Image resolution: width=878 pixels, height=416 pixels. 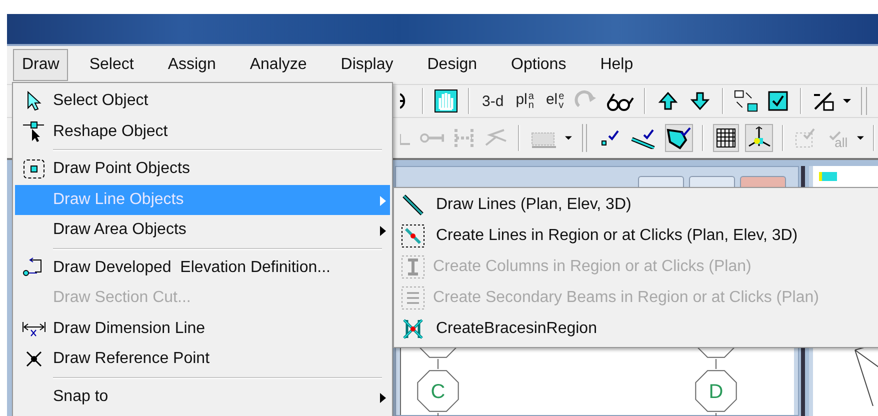 What do you see at coordinates (746, 101) in the screenshot?
I see `zoom-window-icon` at bounding box center [746, 101].